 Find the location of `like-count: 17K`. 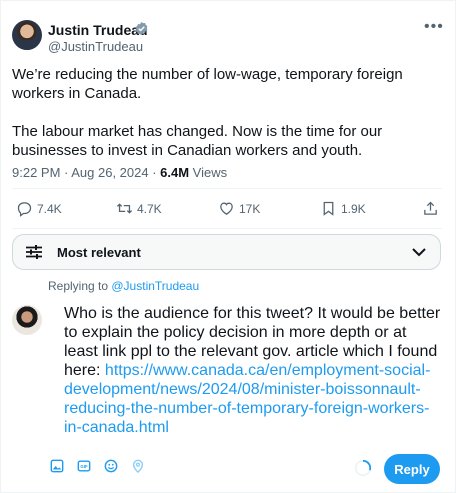

like-count: 17K is located at coordinates (250, 208).